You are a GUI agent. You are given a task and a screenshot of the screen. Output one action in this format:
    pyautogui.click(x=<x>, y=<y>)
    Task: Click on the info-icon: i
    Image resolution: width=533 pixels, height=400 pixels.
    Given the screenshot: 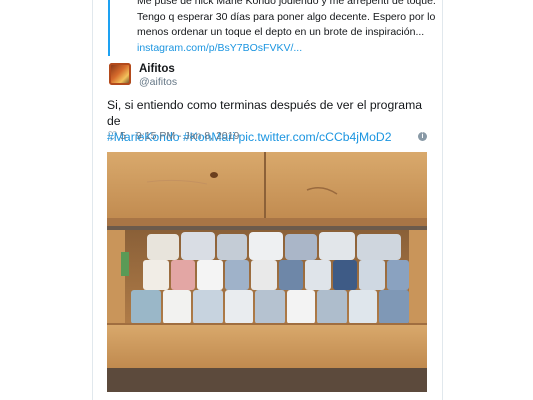 What is the action you would take?
    pyautogui.click(x=422, y=136)
    